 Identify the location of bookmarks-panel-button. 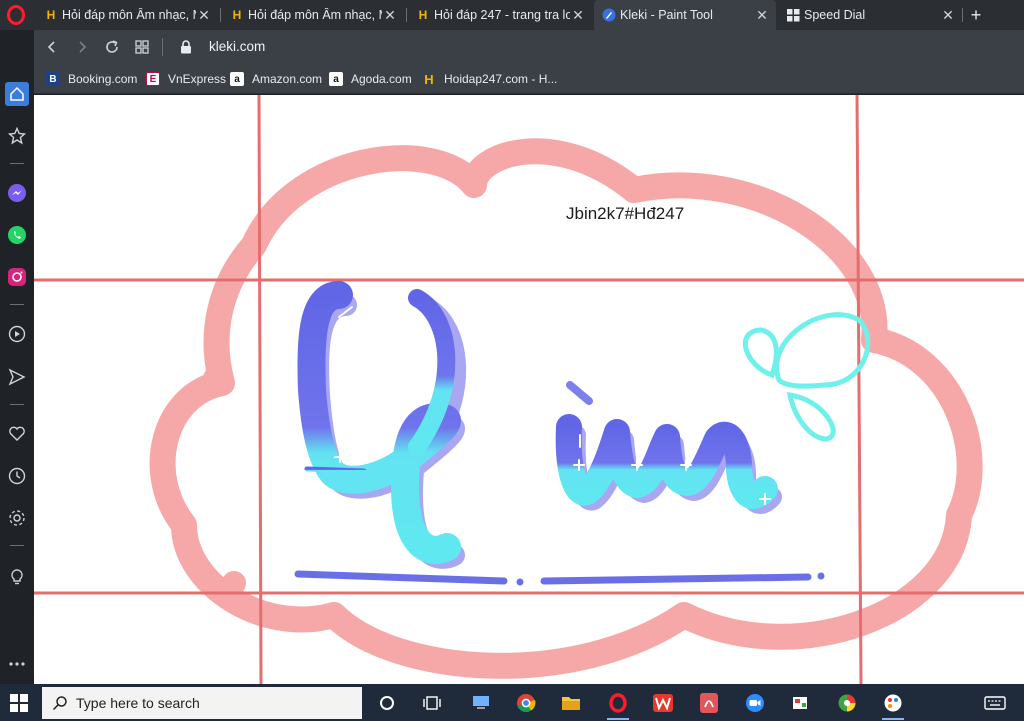
(17, 136).